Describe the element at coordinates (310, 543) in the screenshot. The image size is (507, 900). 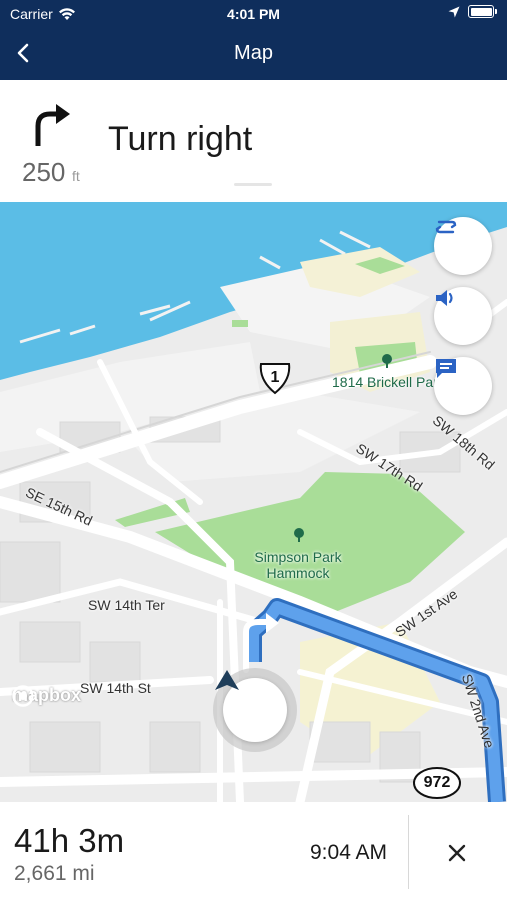
I see `simpson-park-area` at that location.